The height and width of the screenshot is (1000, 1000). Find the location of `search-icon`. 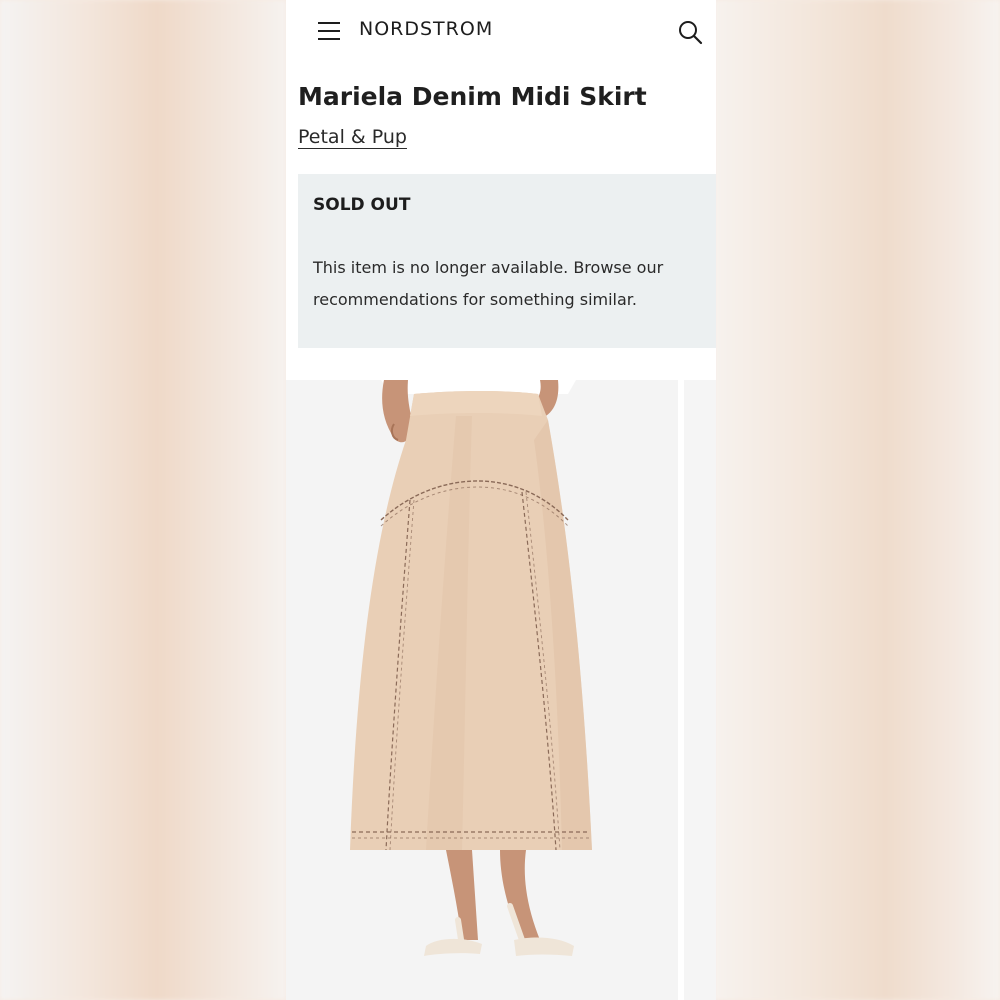

search-icon is located at coordinates (690, 32).